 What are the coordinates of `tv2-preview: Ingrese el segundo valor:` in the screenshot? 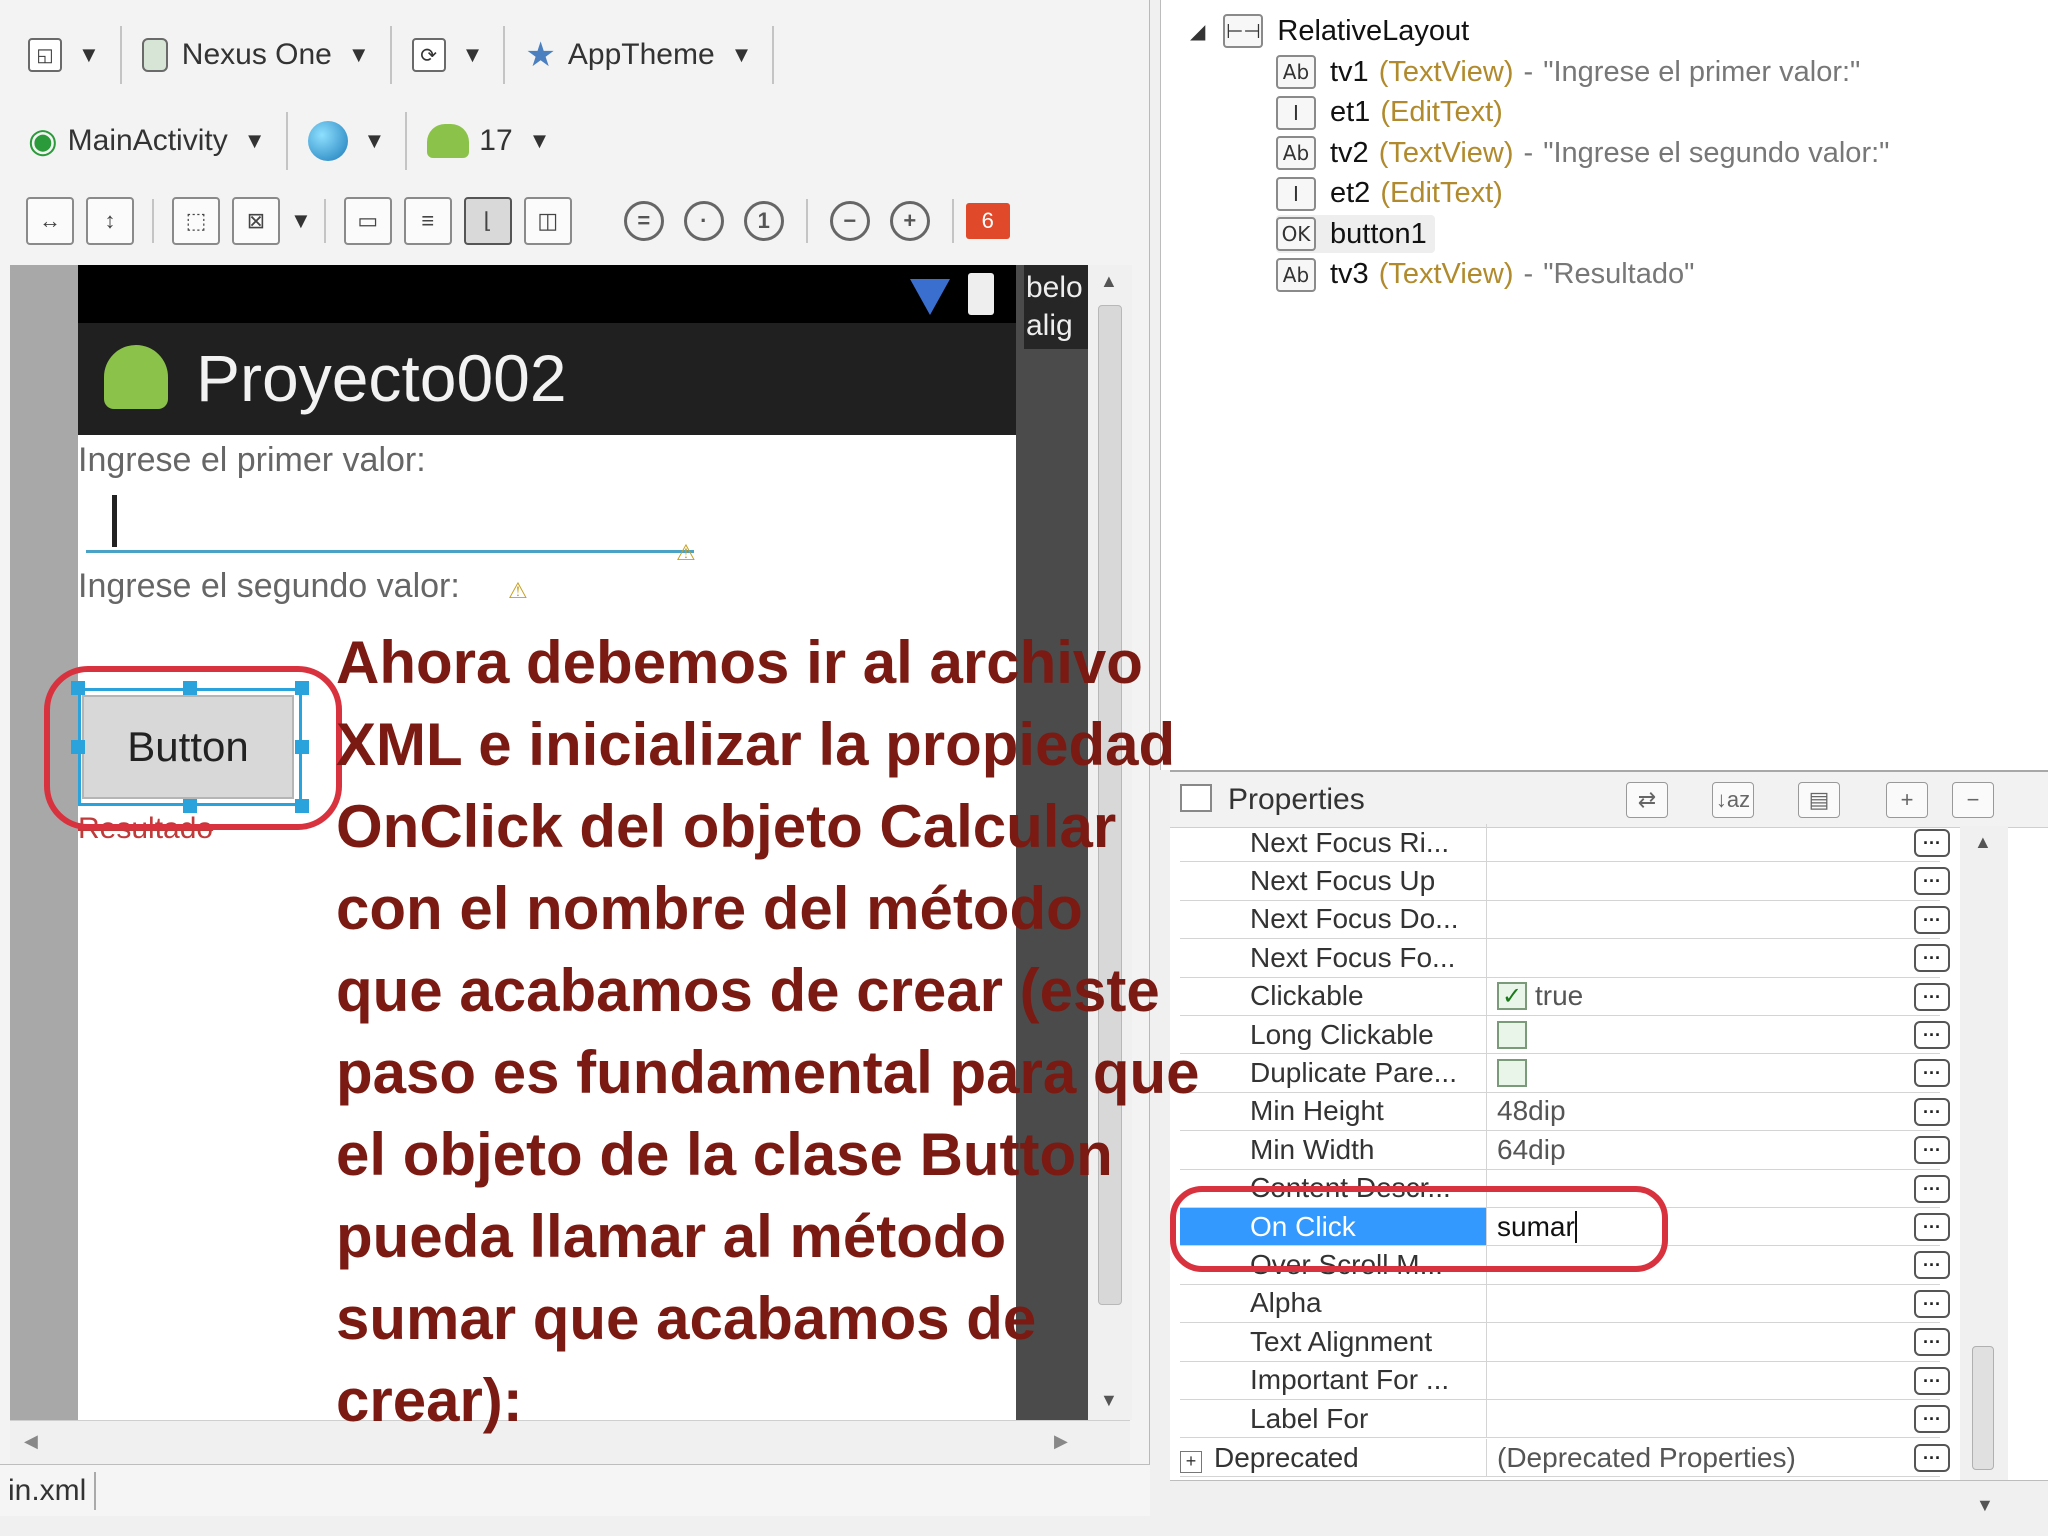 It's located at (269, 586).